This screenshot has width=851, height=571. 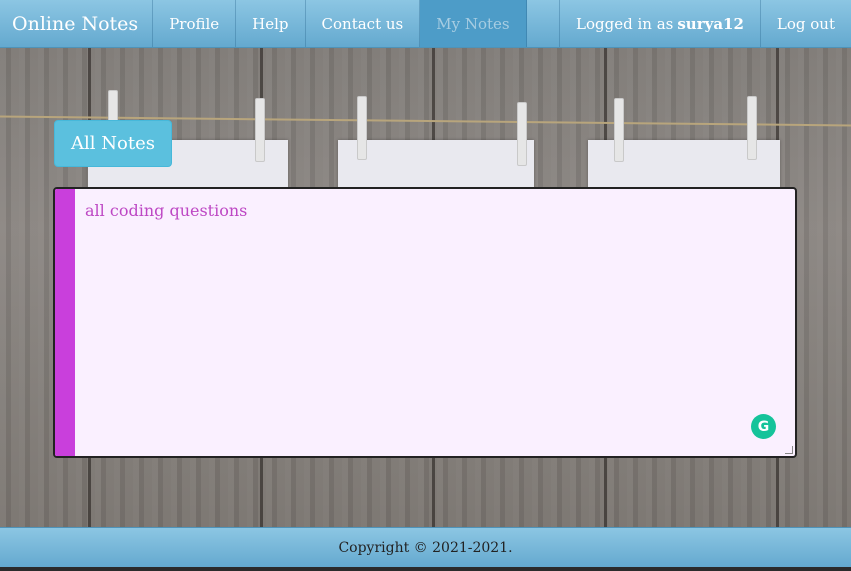 What do you see at coordinates (425, 569) in the screenshot?
I see `bottom-strip` at bounding box center [425, 569].